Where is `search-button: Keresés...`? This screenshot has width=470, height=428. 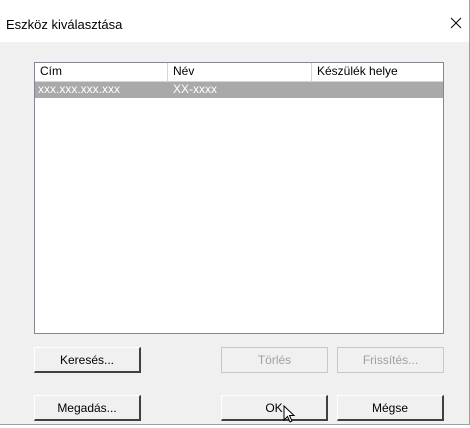
search-button: Keresés... is located at coordinates (87, 360).